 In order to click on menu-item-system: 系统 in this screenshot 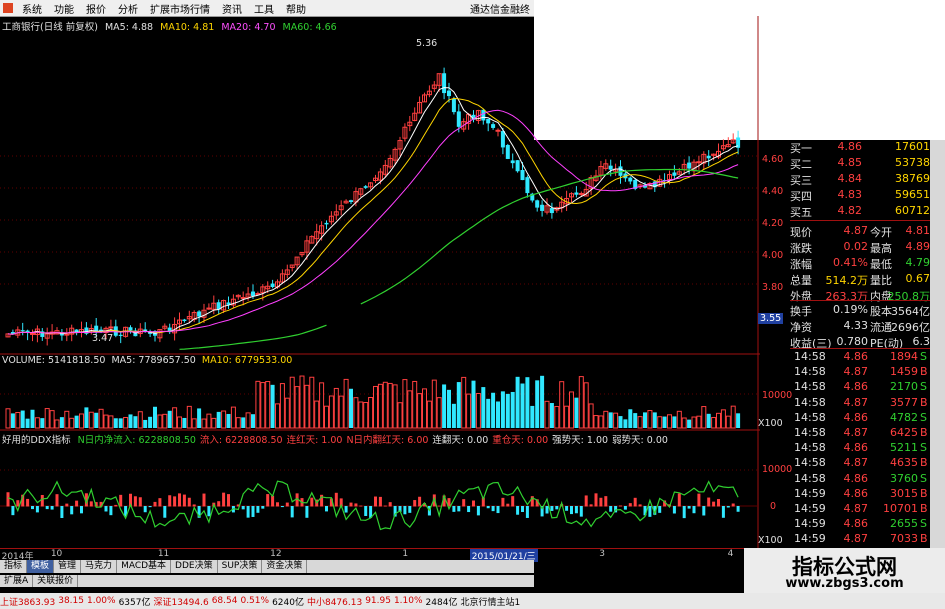, I will do `click(32, 8)`.